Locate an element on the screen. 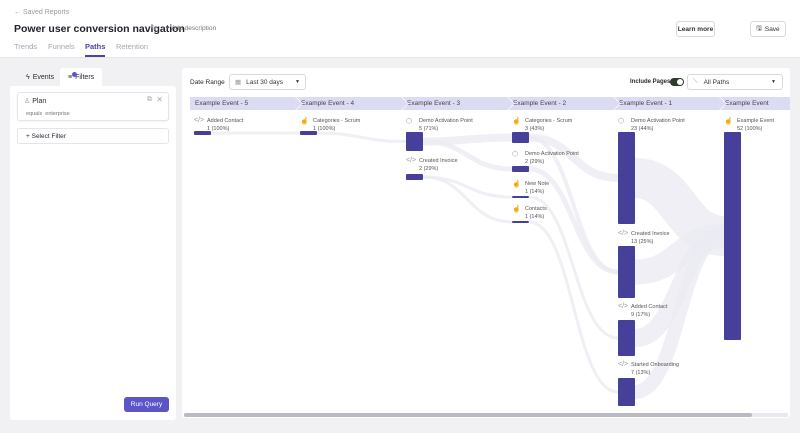 The height and width of the screenshot is (433, 800). filter-value: enterprise is located at coordinates (57, 114).